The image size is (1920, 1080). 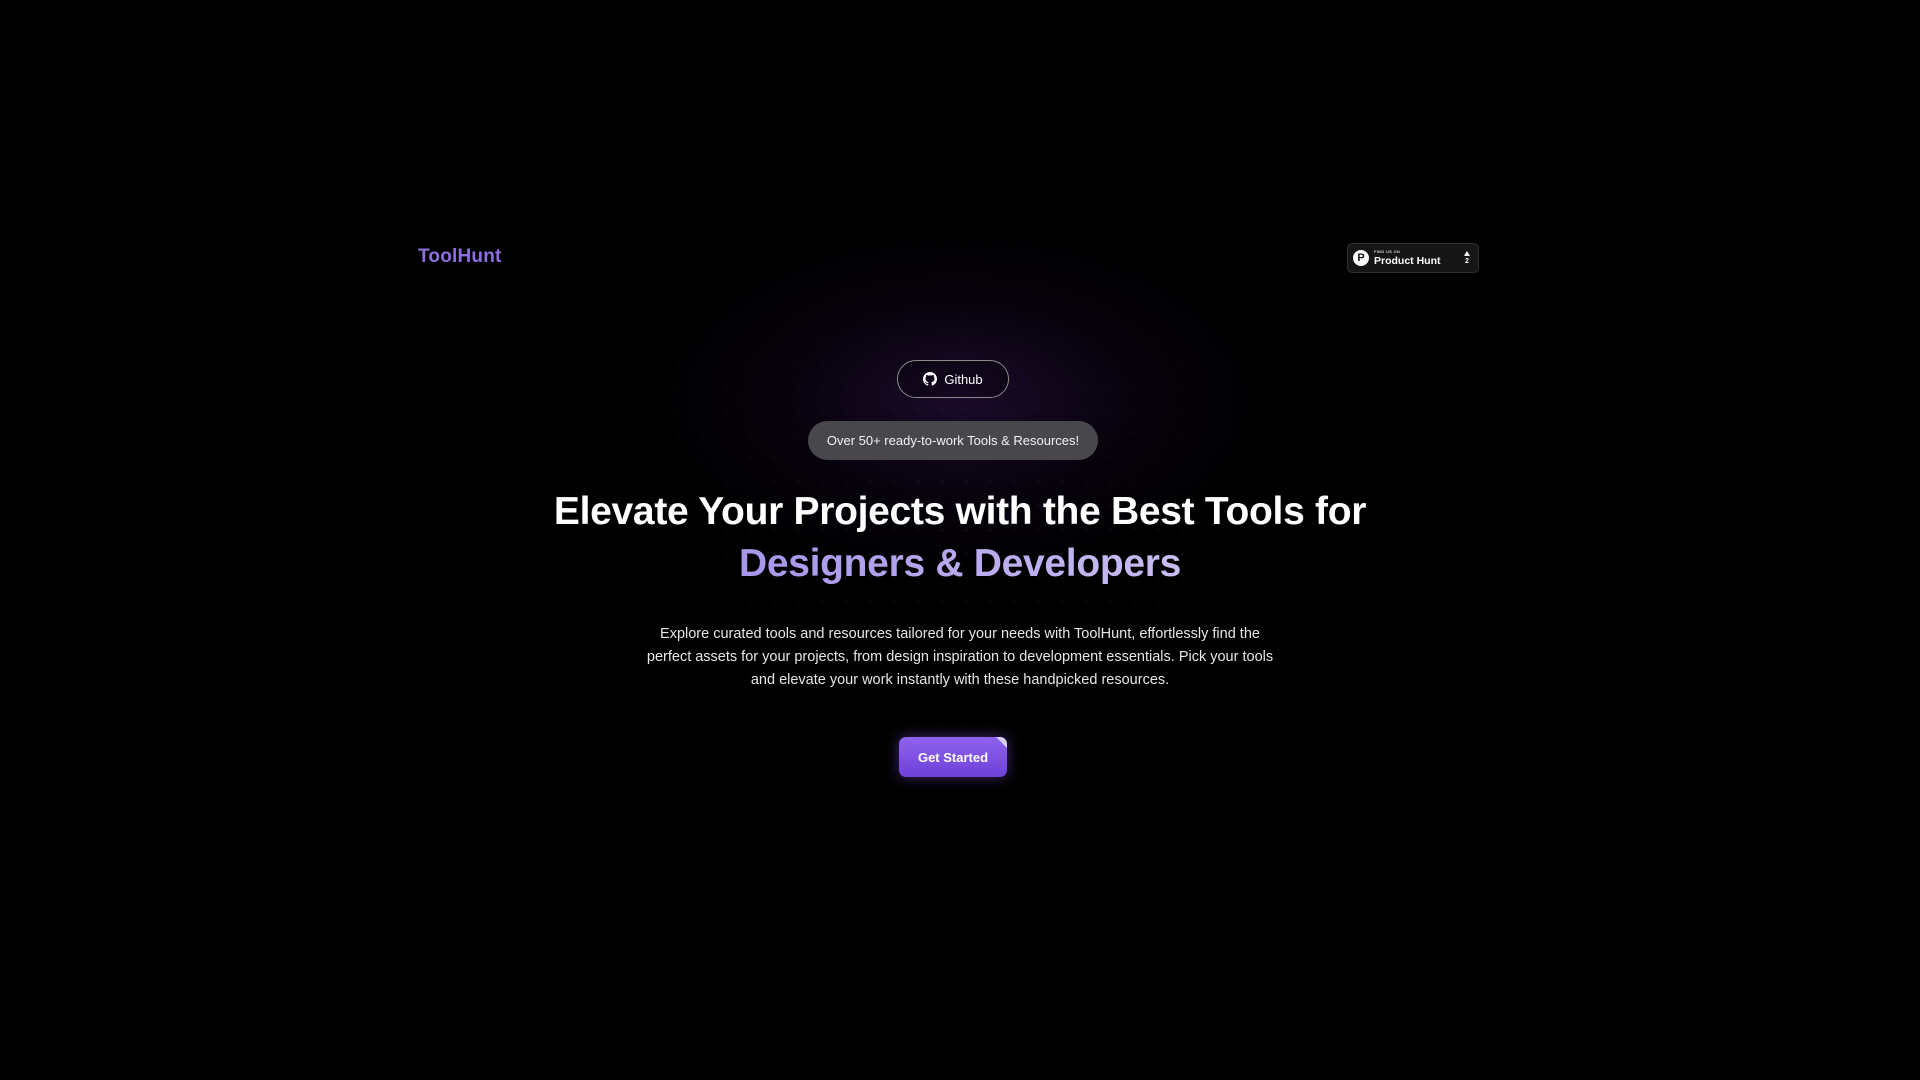 I want to click on product-hunt-icon: P, so click(x=1361, y=258).